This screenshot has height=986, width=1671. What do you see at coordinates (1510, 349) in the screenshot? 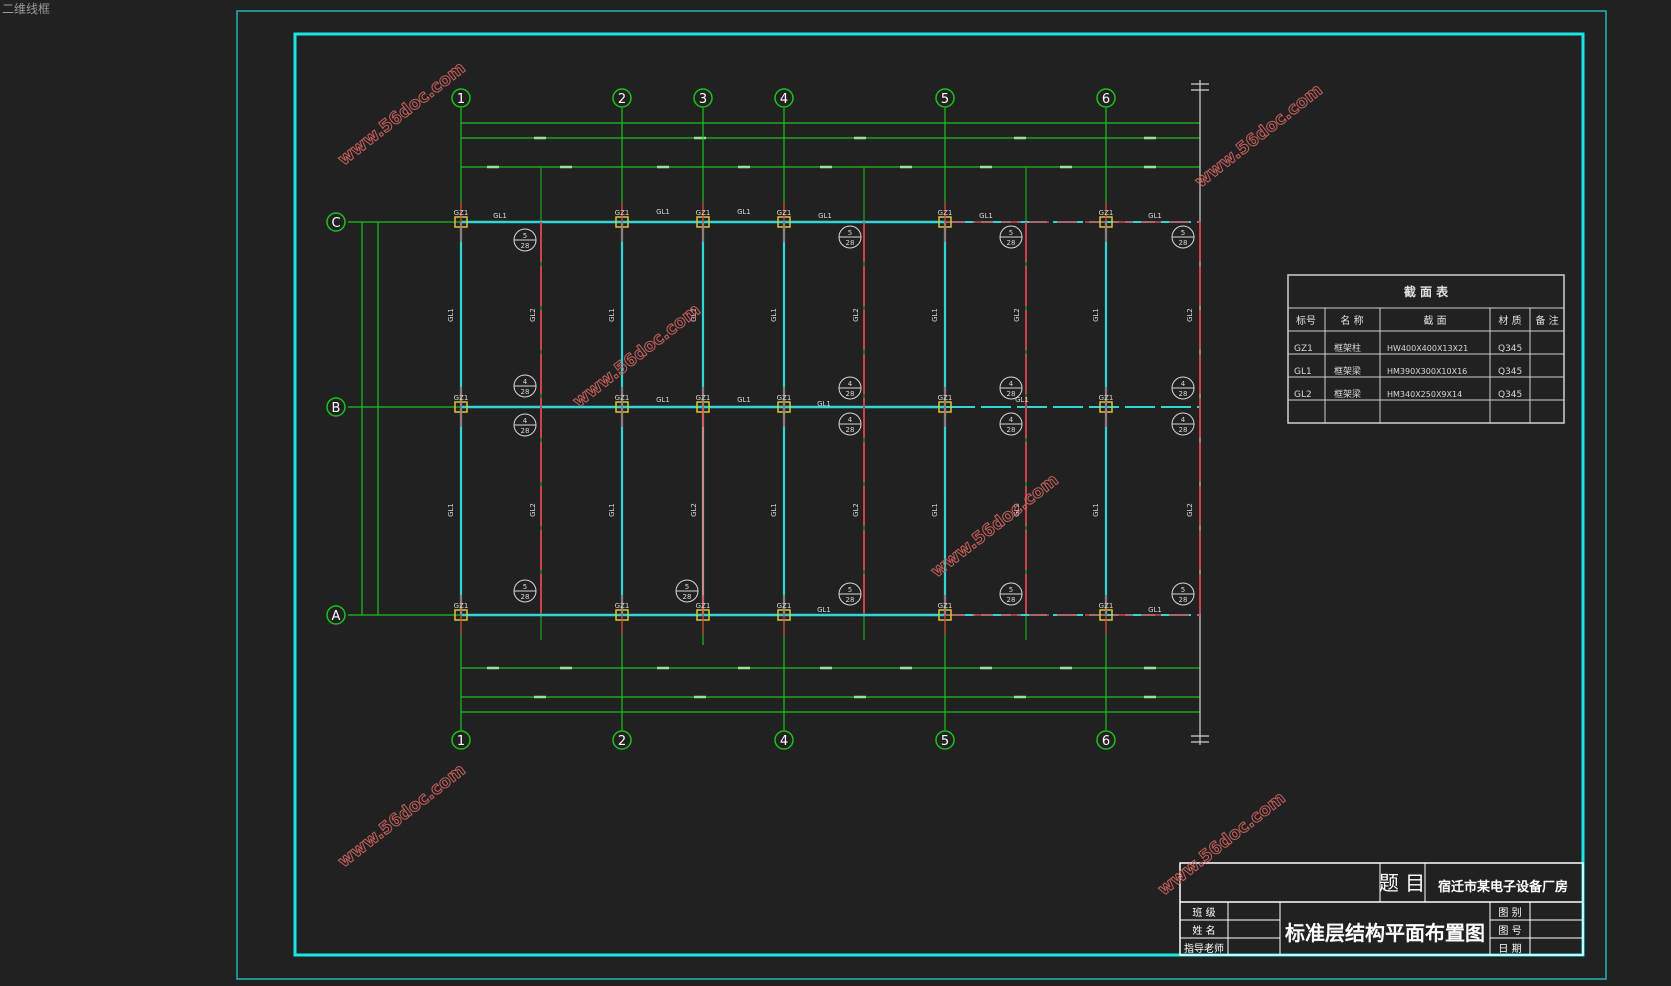
I see `table-row1-material: Q345` at bounding box center [1510, 349].